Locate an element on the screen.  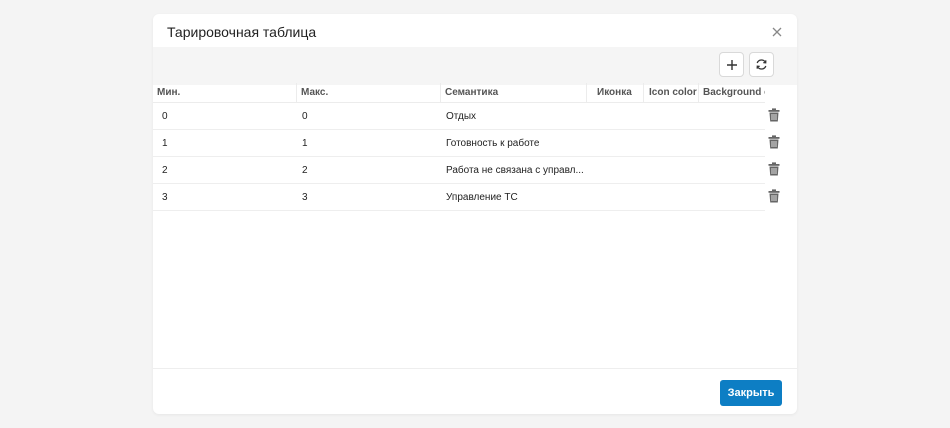
close-icon is located at coordinates (777, 31).